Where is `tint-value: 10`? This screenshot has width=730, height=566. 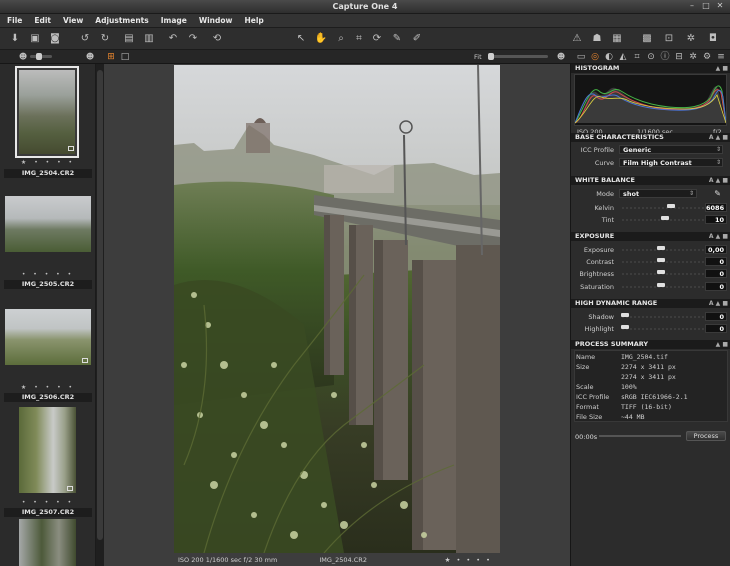 tint-value: 10 is located at coordinates (716, 219).